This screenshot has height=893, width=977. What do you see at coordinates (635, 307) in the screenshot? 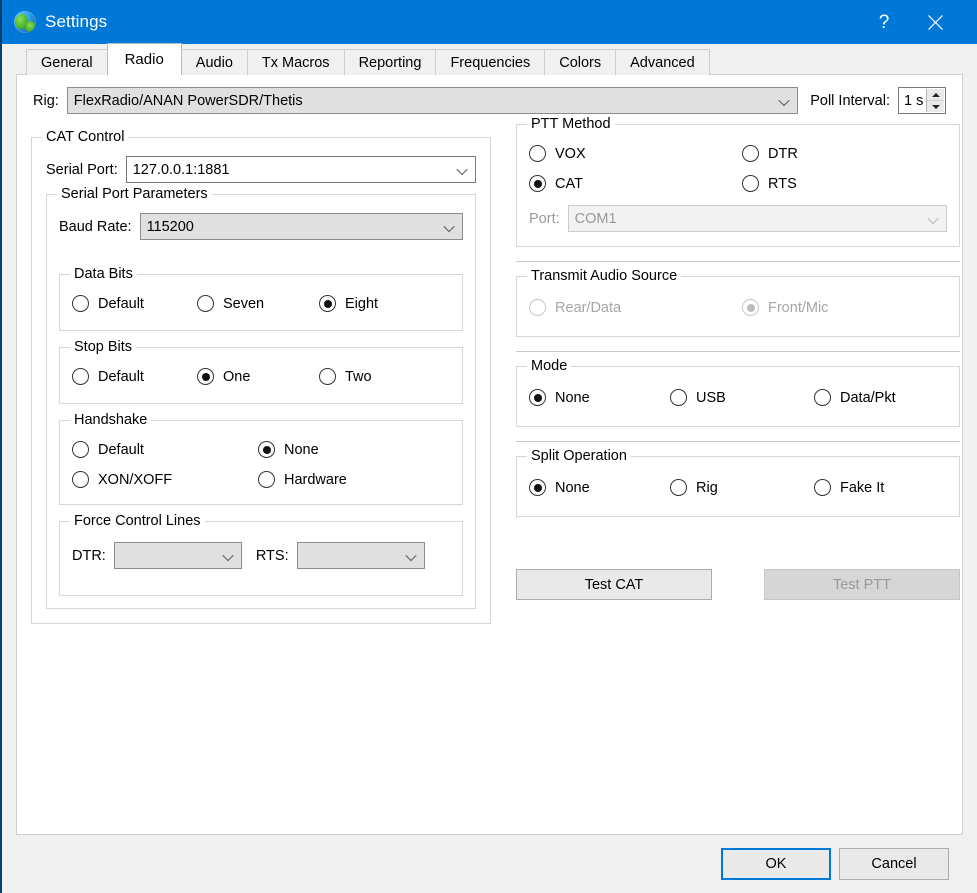
I see `radio-audio-rear-data: Rear/Data` at bounding box center [635, 307].